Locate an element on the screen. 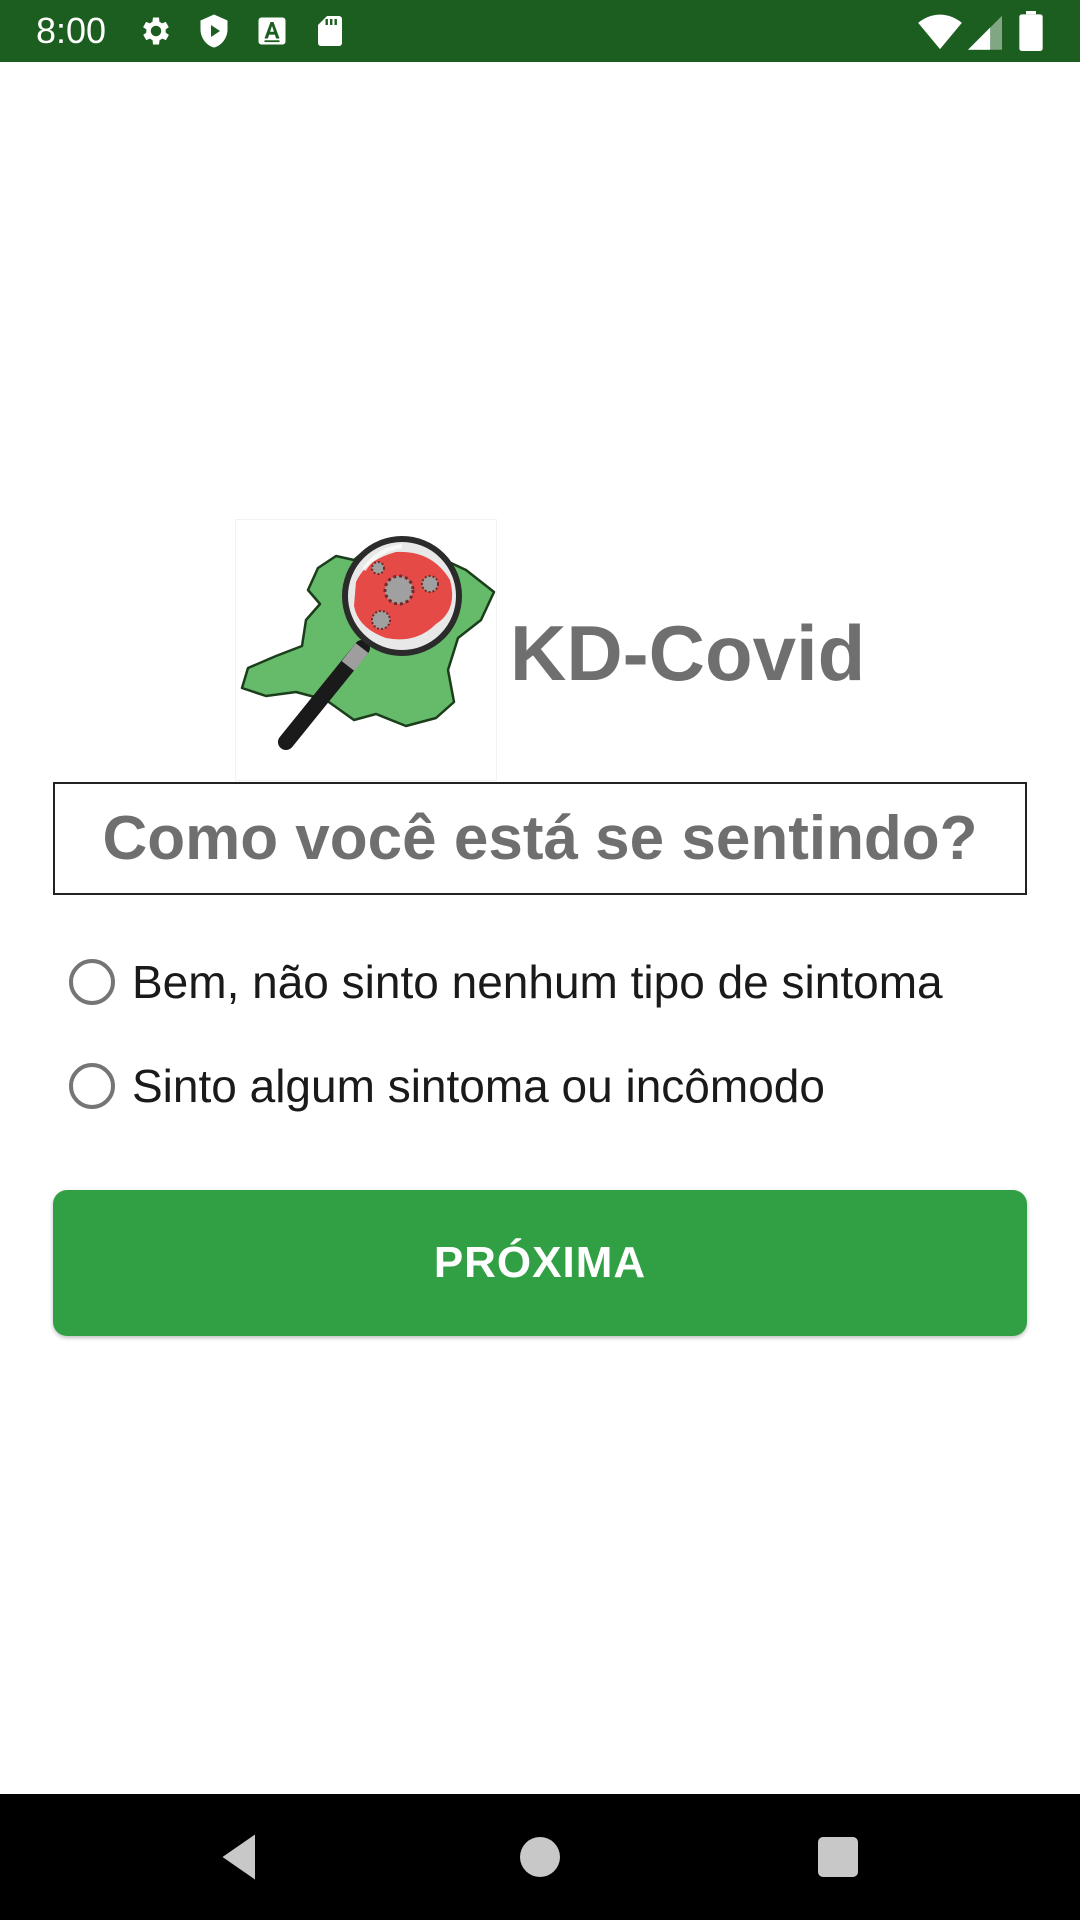 The image size is (1080, 1920). font-a-icon is located at coordinates (272, 31).